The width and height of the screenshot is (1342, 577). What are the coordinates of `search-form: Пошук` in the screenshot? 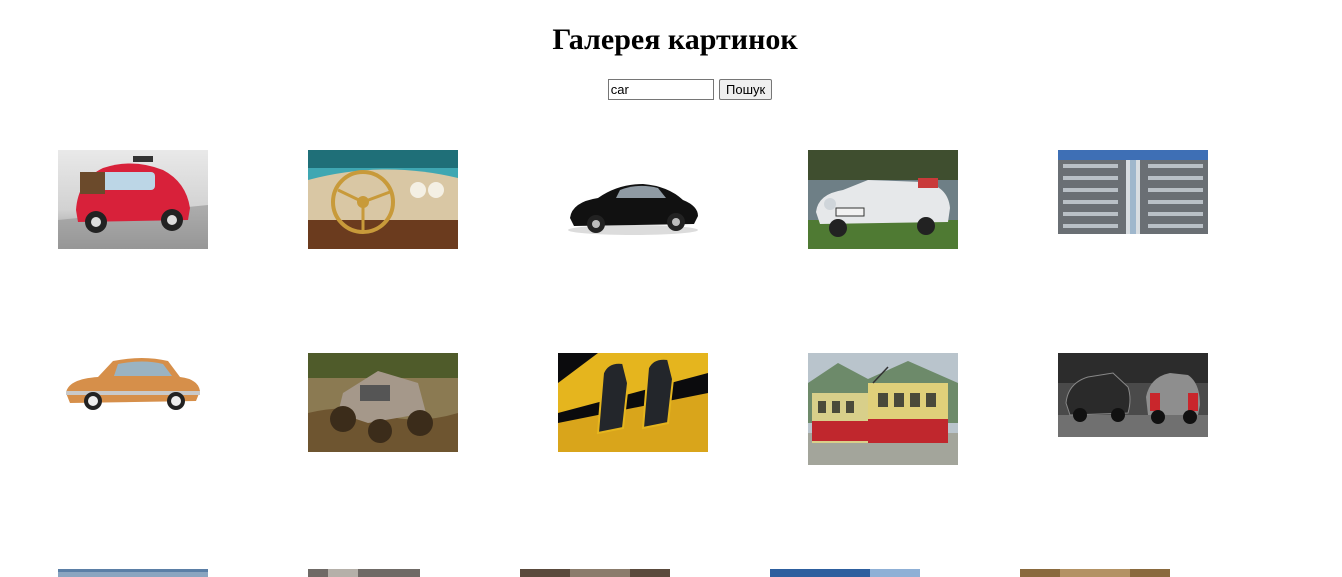 It's located at (671, 89).